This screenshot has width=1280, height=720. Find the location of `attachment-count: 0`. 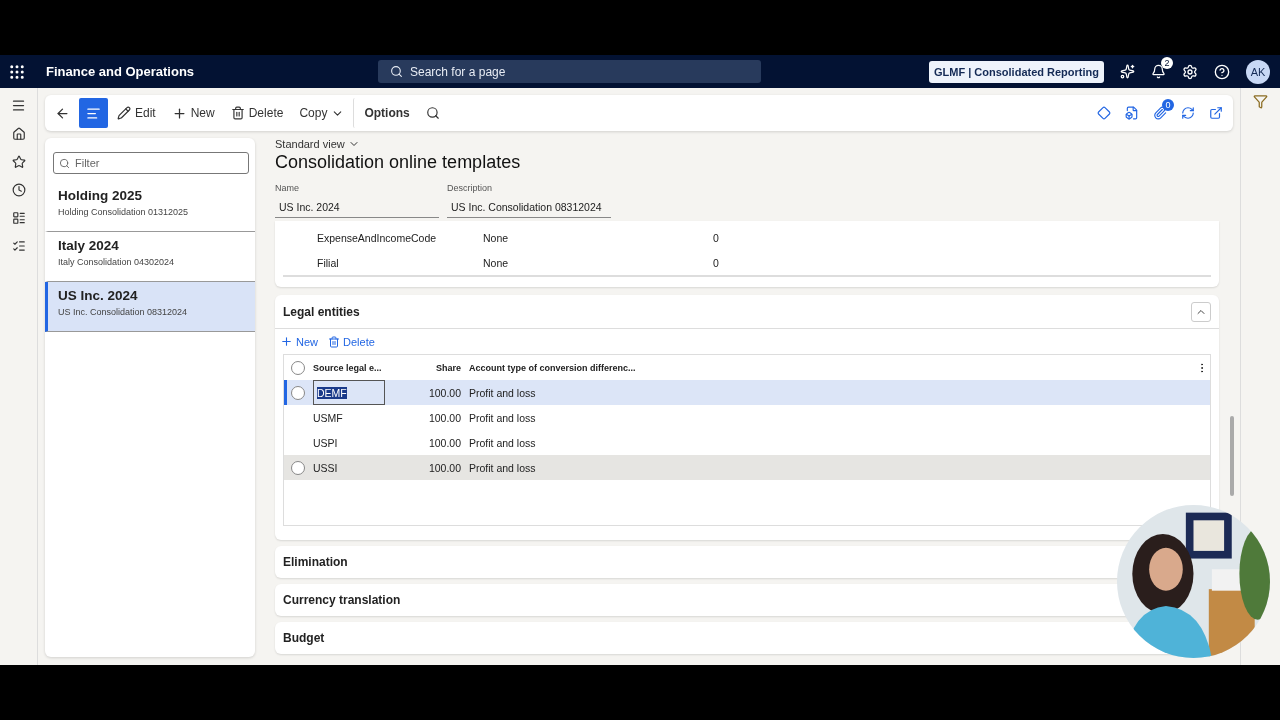

attachment-count: 0 is located at coordinates (1168, 105).